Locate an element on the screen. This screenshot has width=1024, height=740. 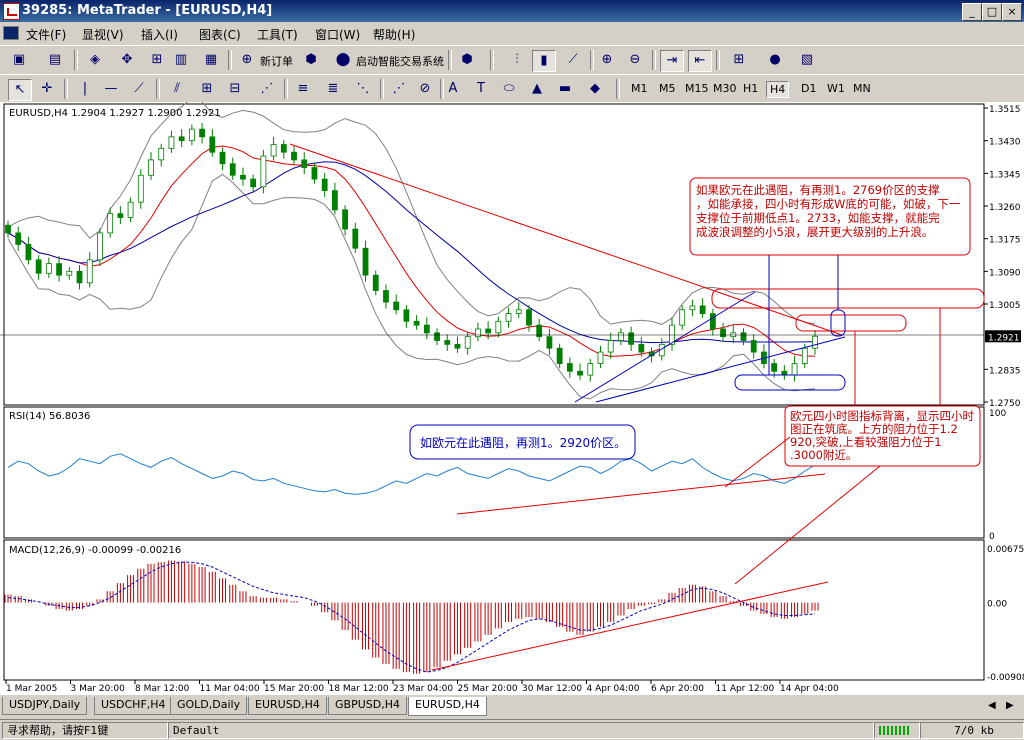
menu-window: 窗口(W) is located at coordinates (337, 34).